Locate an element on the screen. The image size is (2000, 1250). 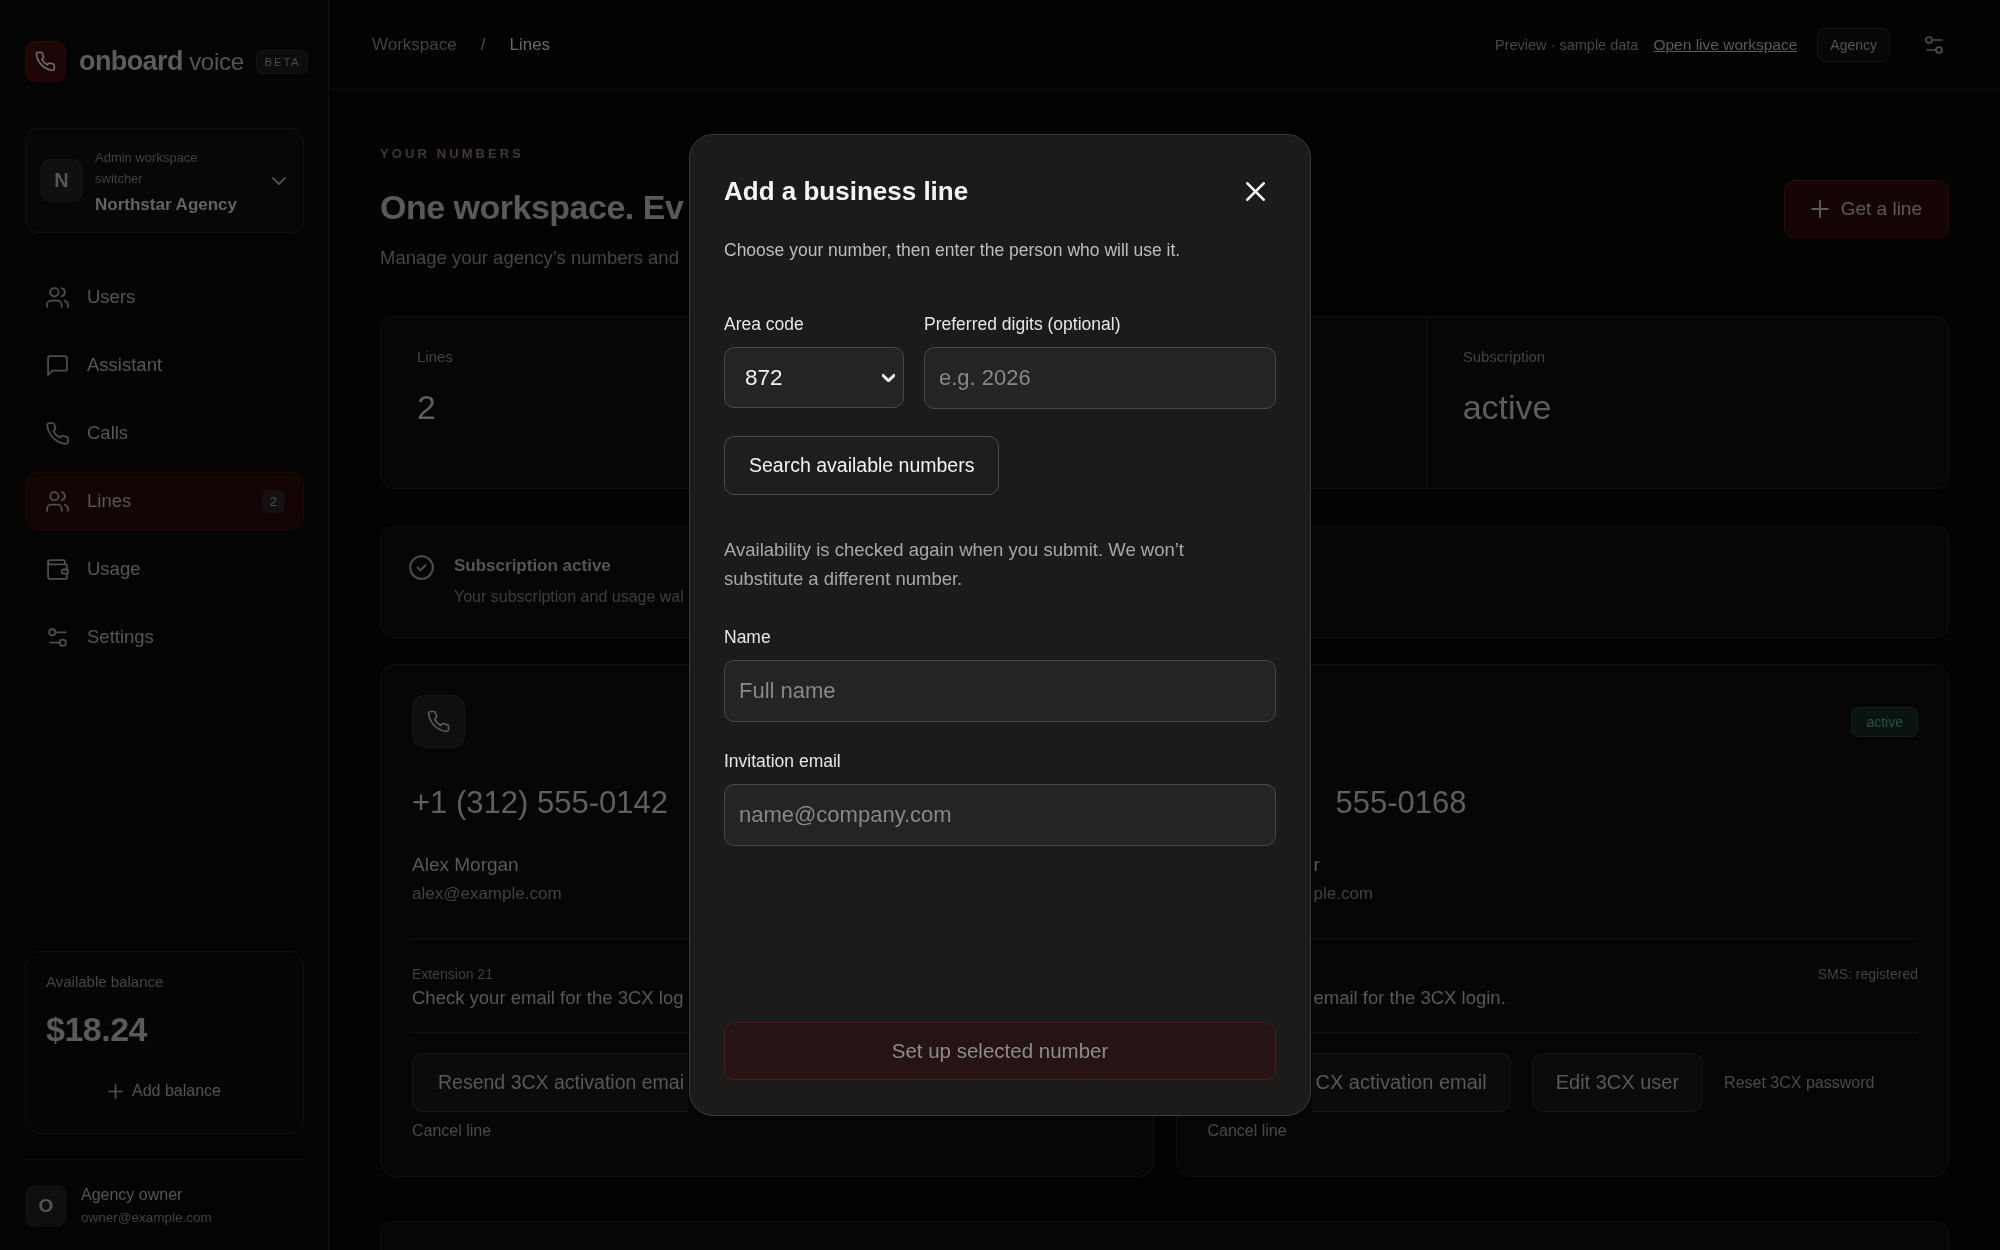
login-note: email for the 3CX login. is located at coordinates (1409, 998).